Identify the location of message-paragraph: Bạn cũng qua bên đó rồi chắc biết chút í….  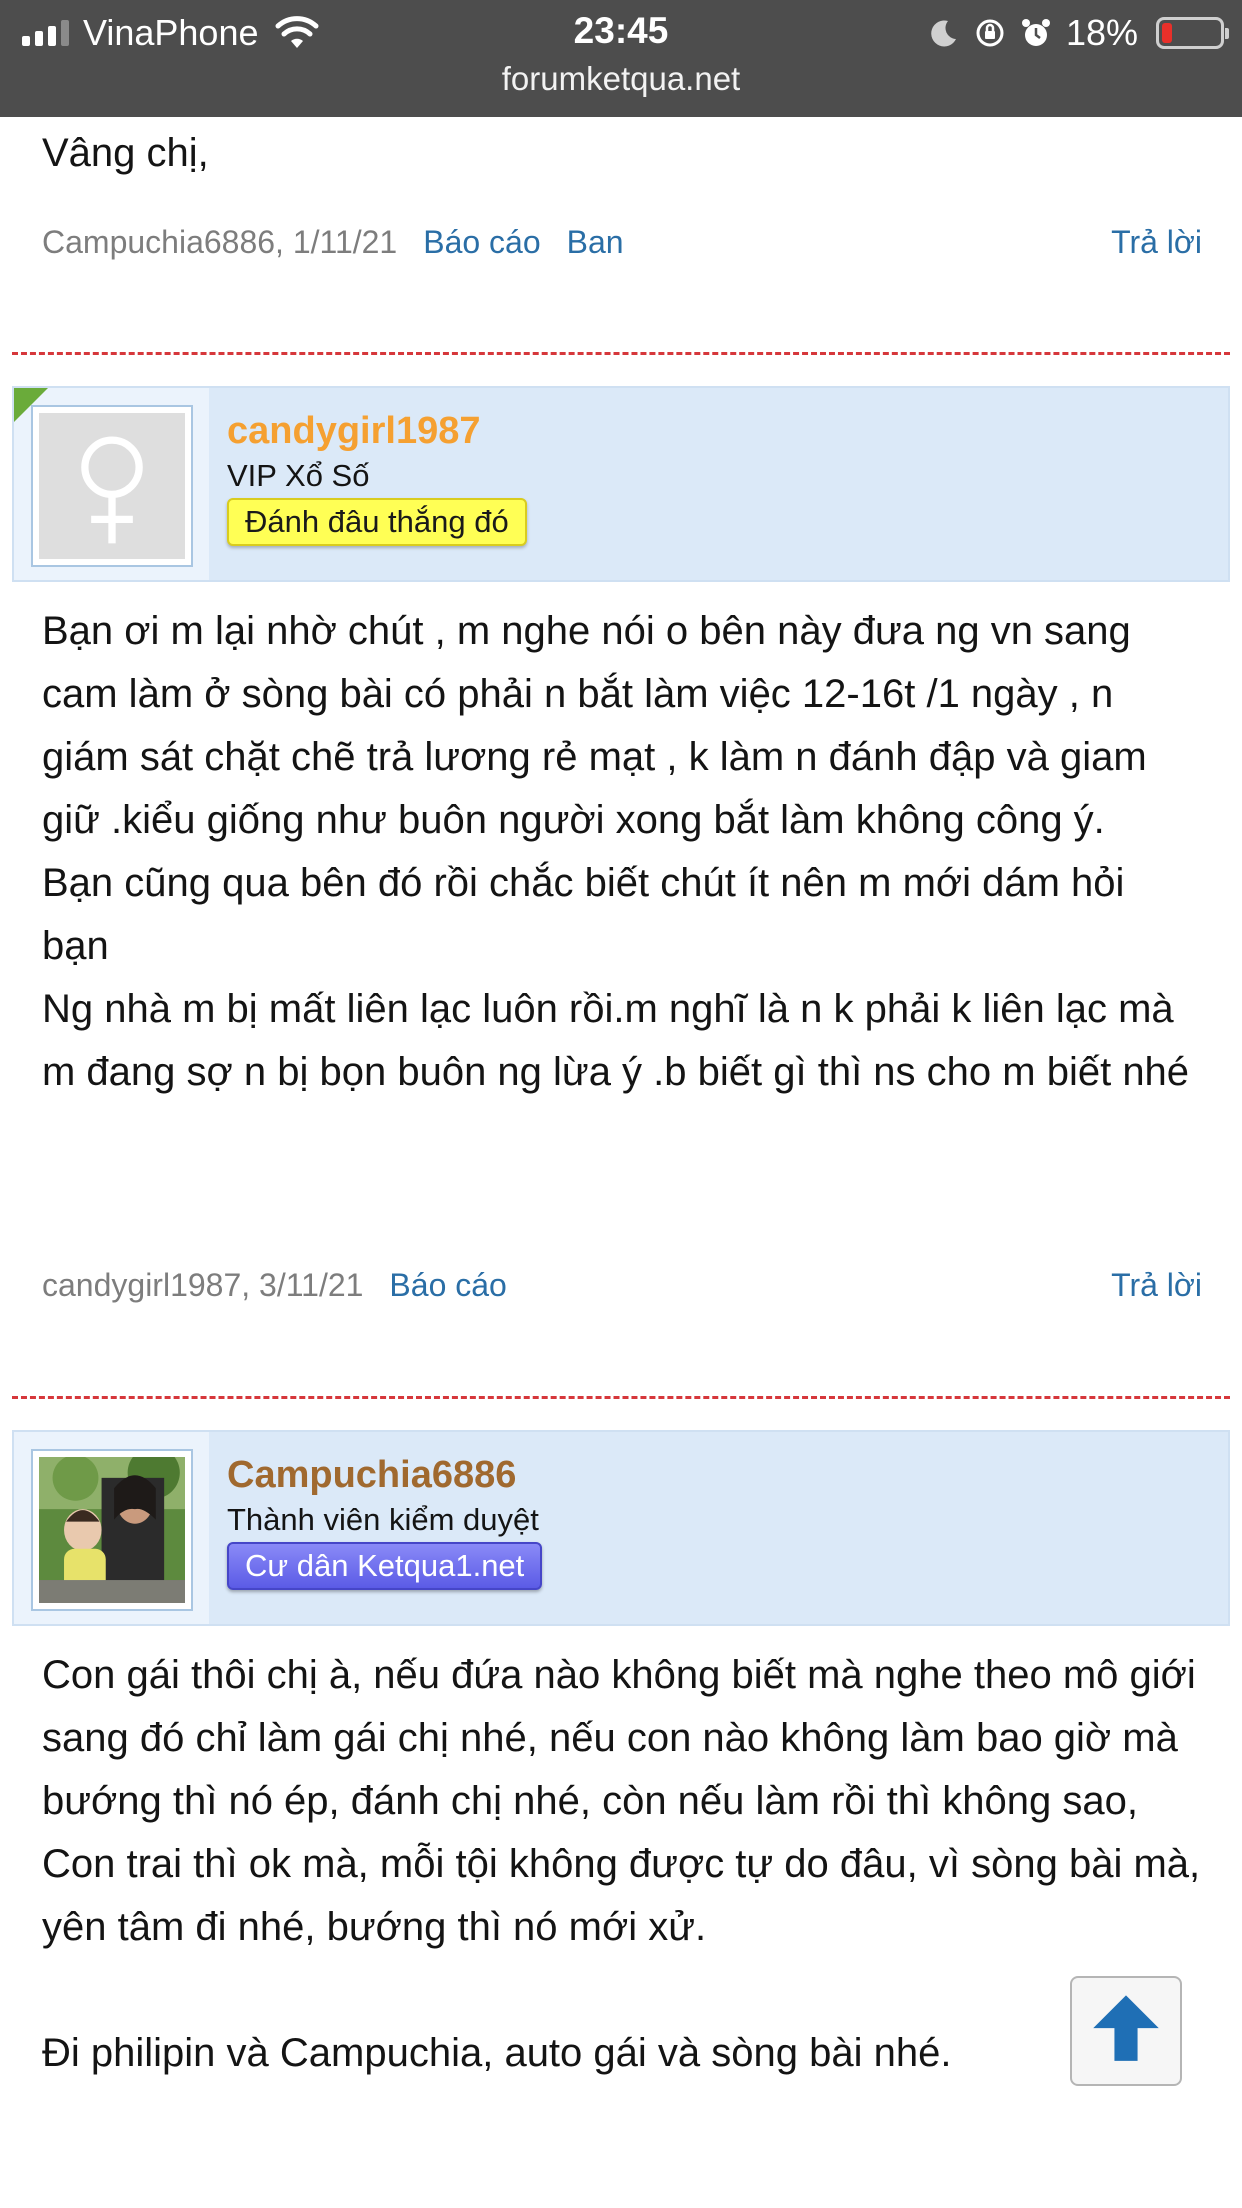
(583, 914).